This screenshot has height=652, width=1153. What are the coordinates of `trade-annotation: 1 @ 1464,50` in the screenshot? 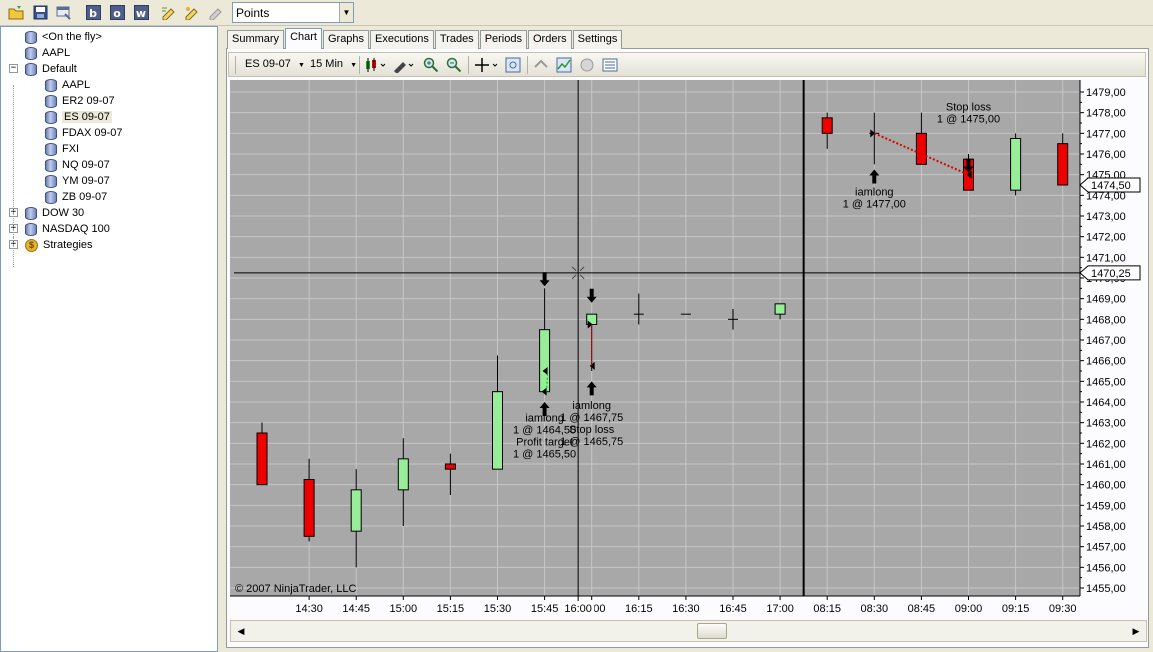 It's located at (544, 431).